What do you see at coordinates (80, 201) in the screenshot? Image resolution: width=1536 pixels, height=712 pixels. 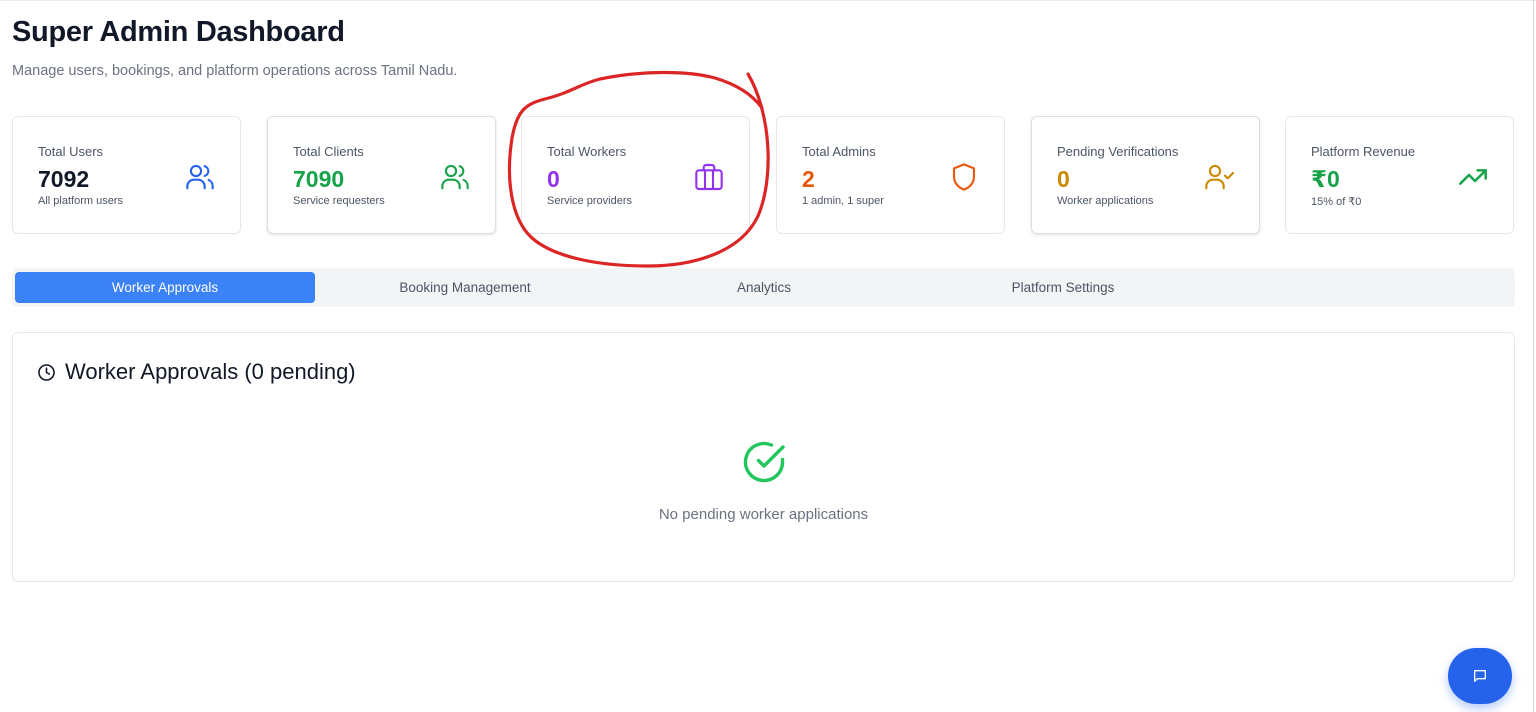 I see `stat-caption: All platform users` at bounding box center [80, 201].